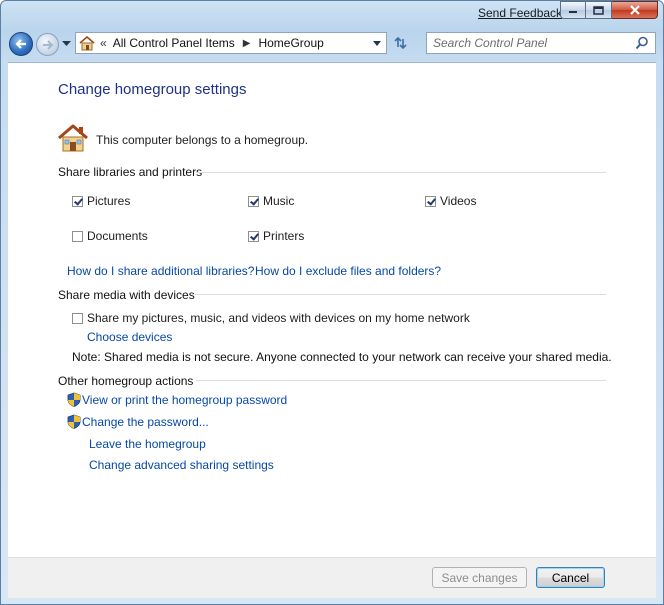 This screenshot has height=605, width=664. What do you see at coordinates (401, 172) in the screenshot?
I see `share-libraries-divider` at bounding box center [401, 172].